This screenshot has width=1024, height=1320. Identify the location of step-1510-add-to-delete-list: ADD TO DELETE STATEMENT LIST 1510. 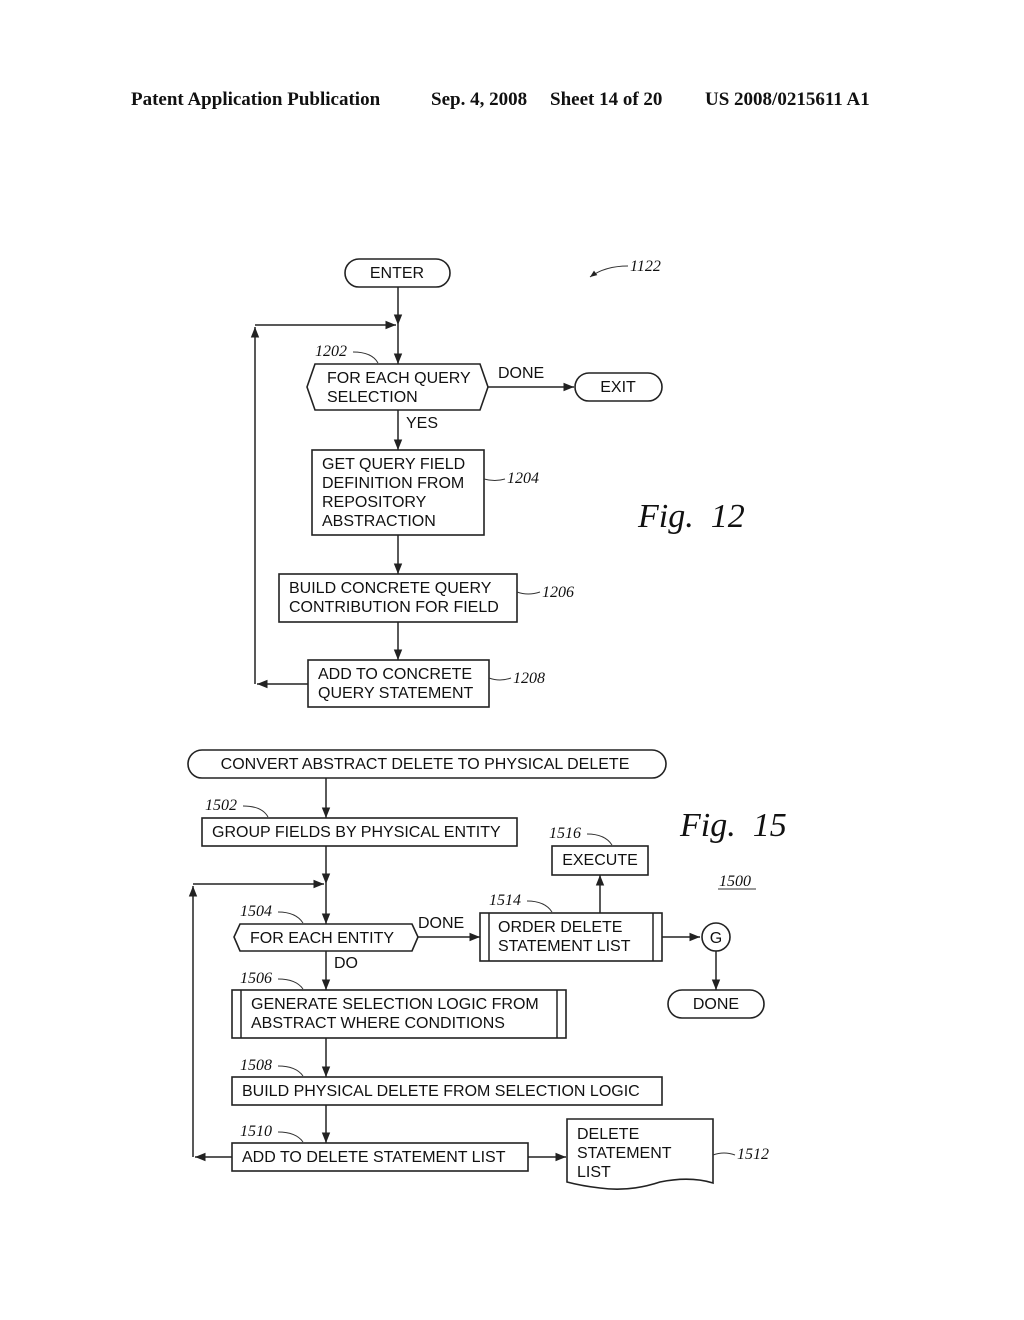
(380, 1147).